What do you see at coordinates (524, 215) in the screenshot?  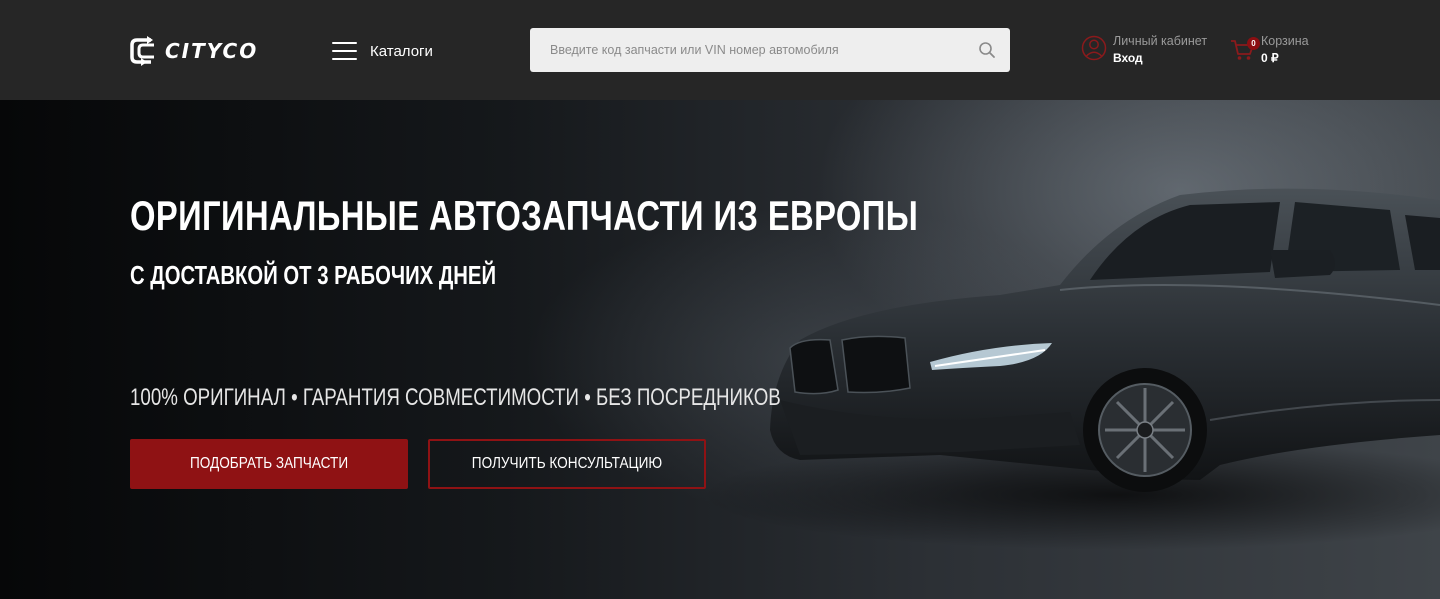 I see `hero-title: ОРИГИНАЛЬНЫЕ АВТОЗАПЧАСТИ ИЗ ЕВРОПЫ` at bounding box center [524, 215].